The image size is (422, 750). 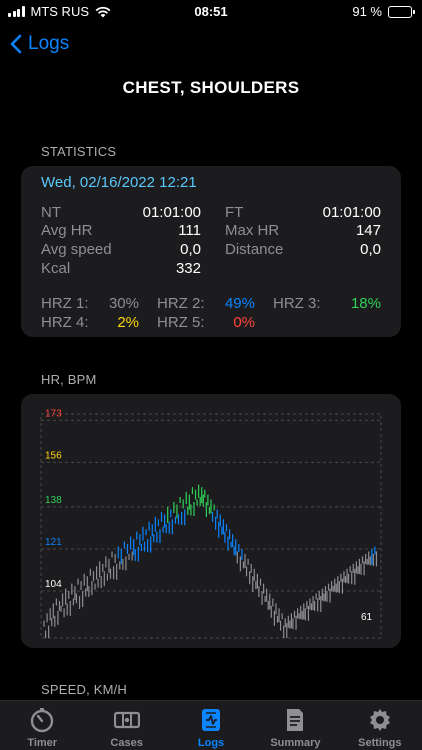 What do you see at coordinates (211, 743) in the screenshot?
I see `tab-label: Logs` at bounding box center [211, 743].